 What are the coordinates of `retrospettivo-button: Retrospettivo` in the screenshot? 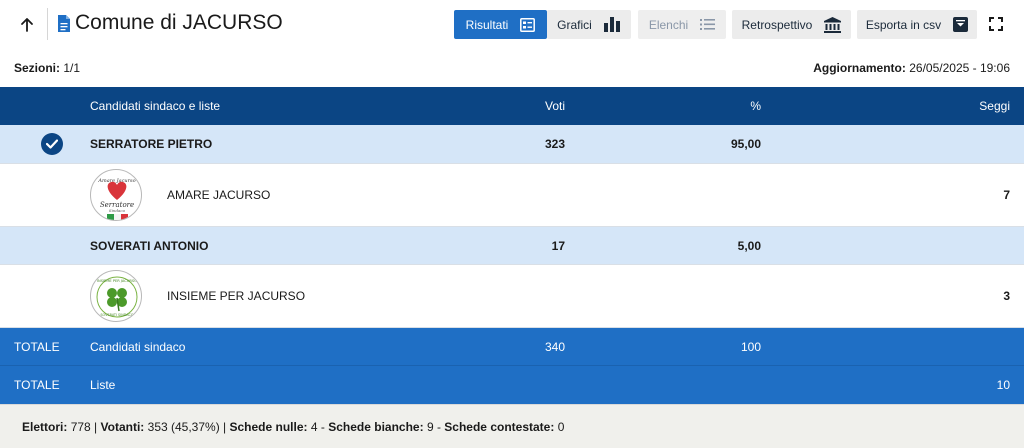 It's located at (791, 24).